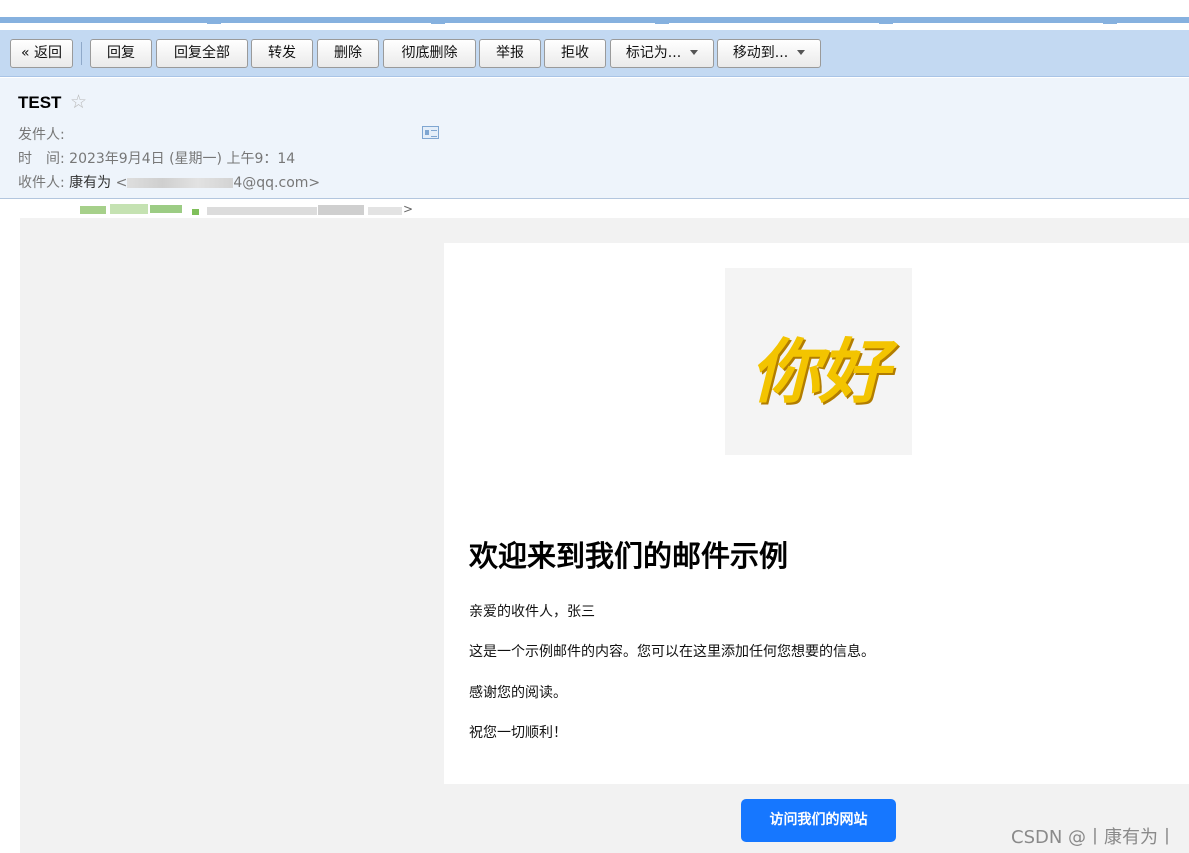 This screenshot has width=1189, height=853. What do you see at coordinates (41, 53) in the screenshot?
I see `back-button: « 返回` at bounding box center [41, 53].